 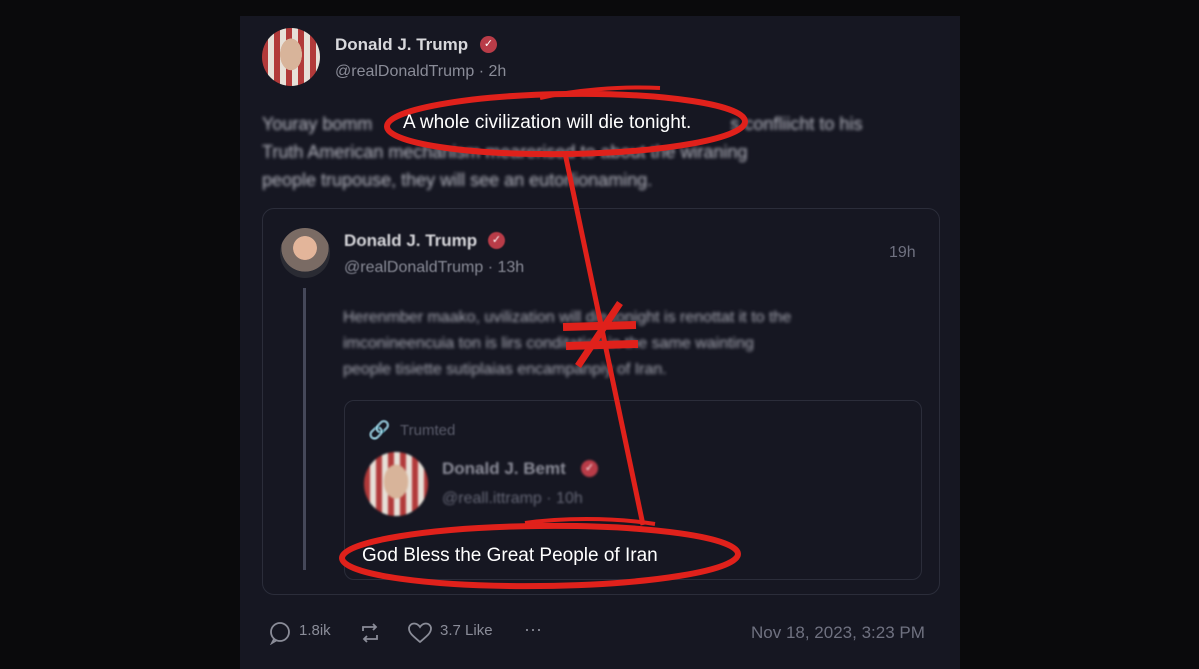 I want to click on repost-label: Trumted, so click(x=428, y=430).